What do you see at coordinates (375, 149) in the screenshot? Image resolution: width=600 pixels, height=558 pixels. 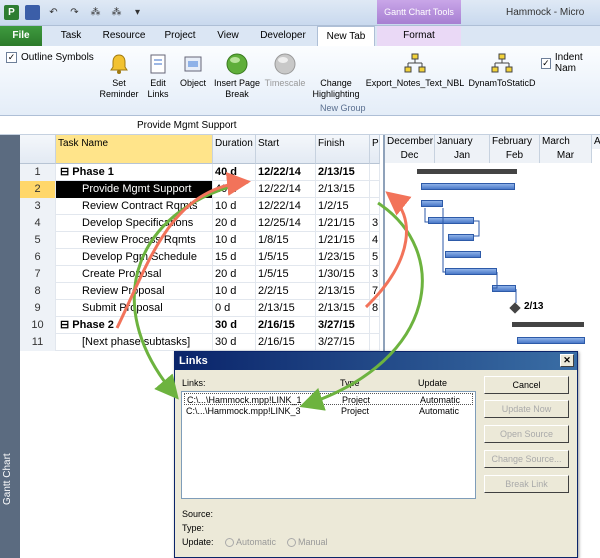 I see `header-predecessors: P` at bounding box center [375, 149].